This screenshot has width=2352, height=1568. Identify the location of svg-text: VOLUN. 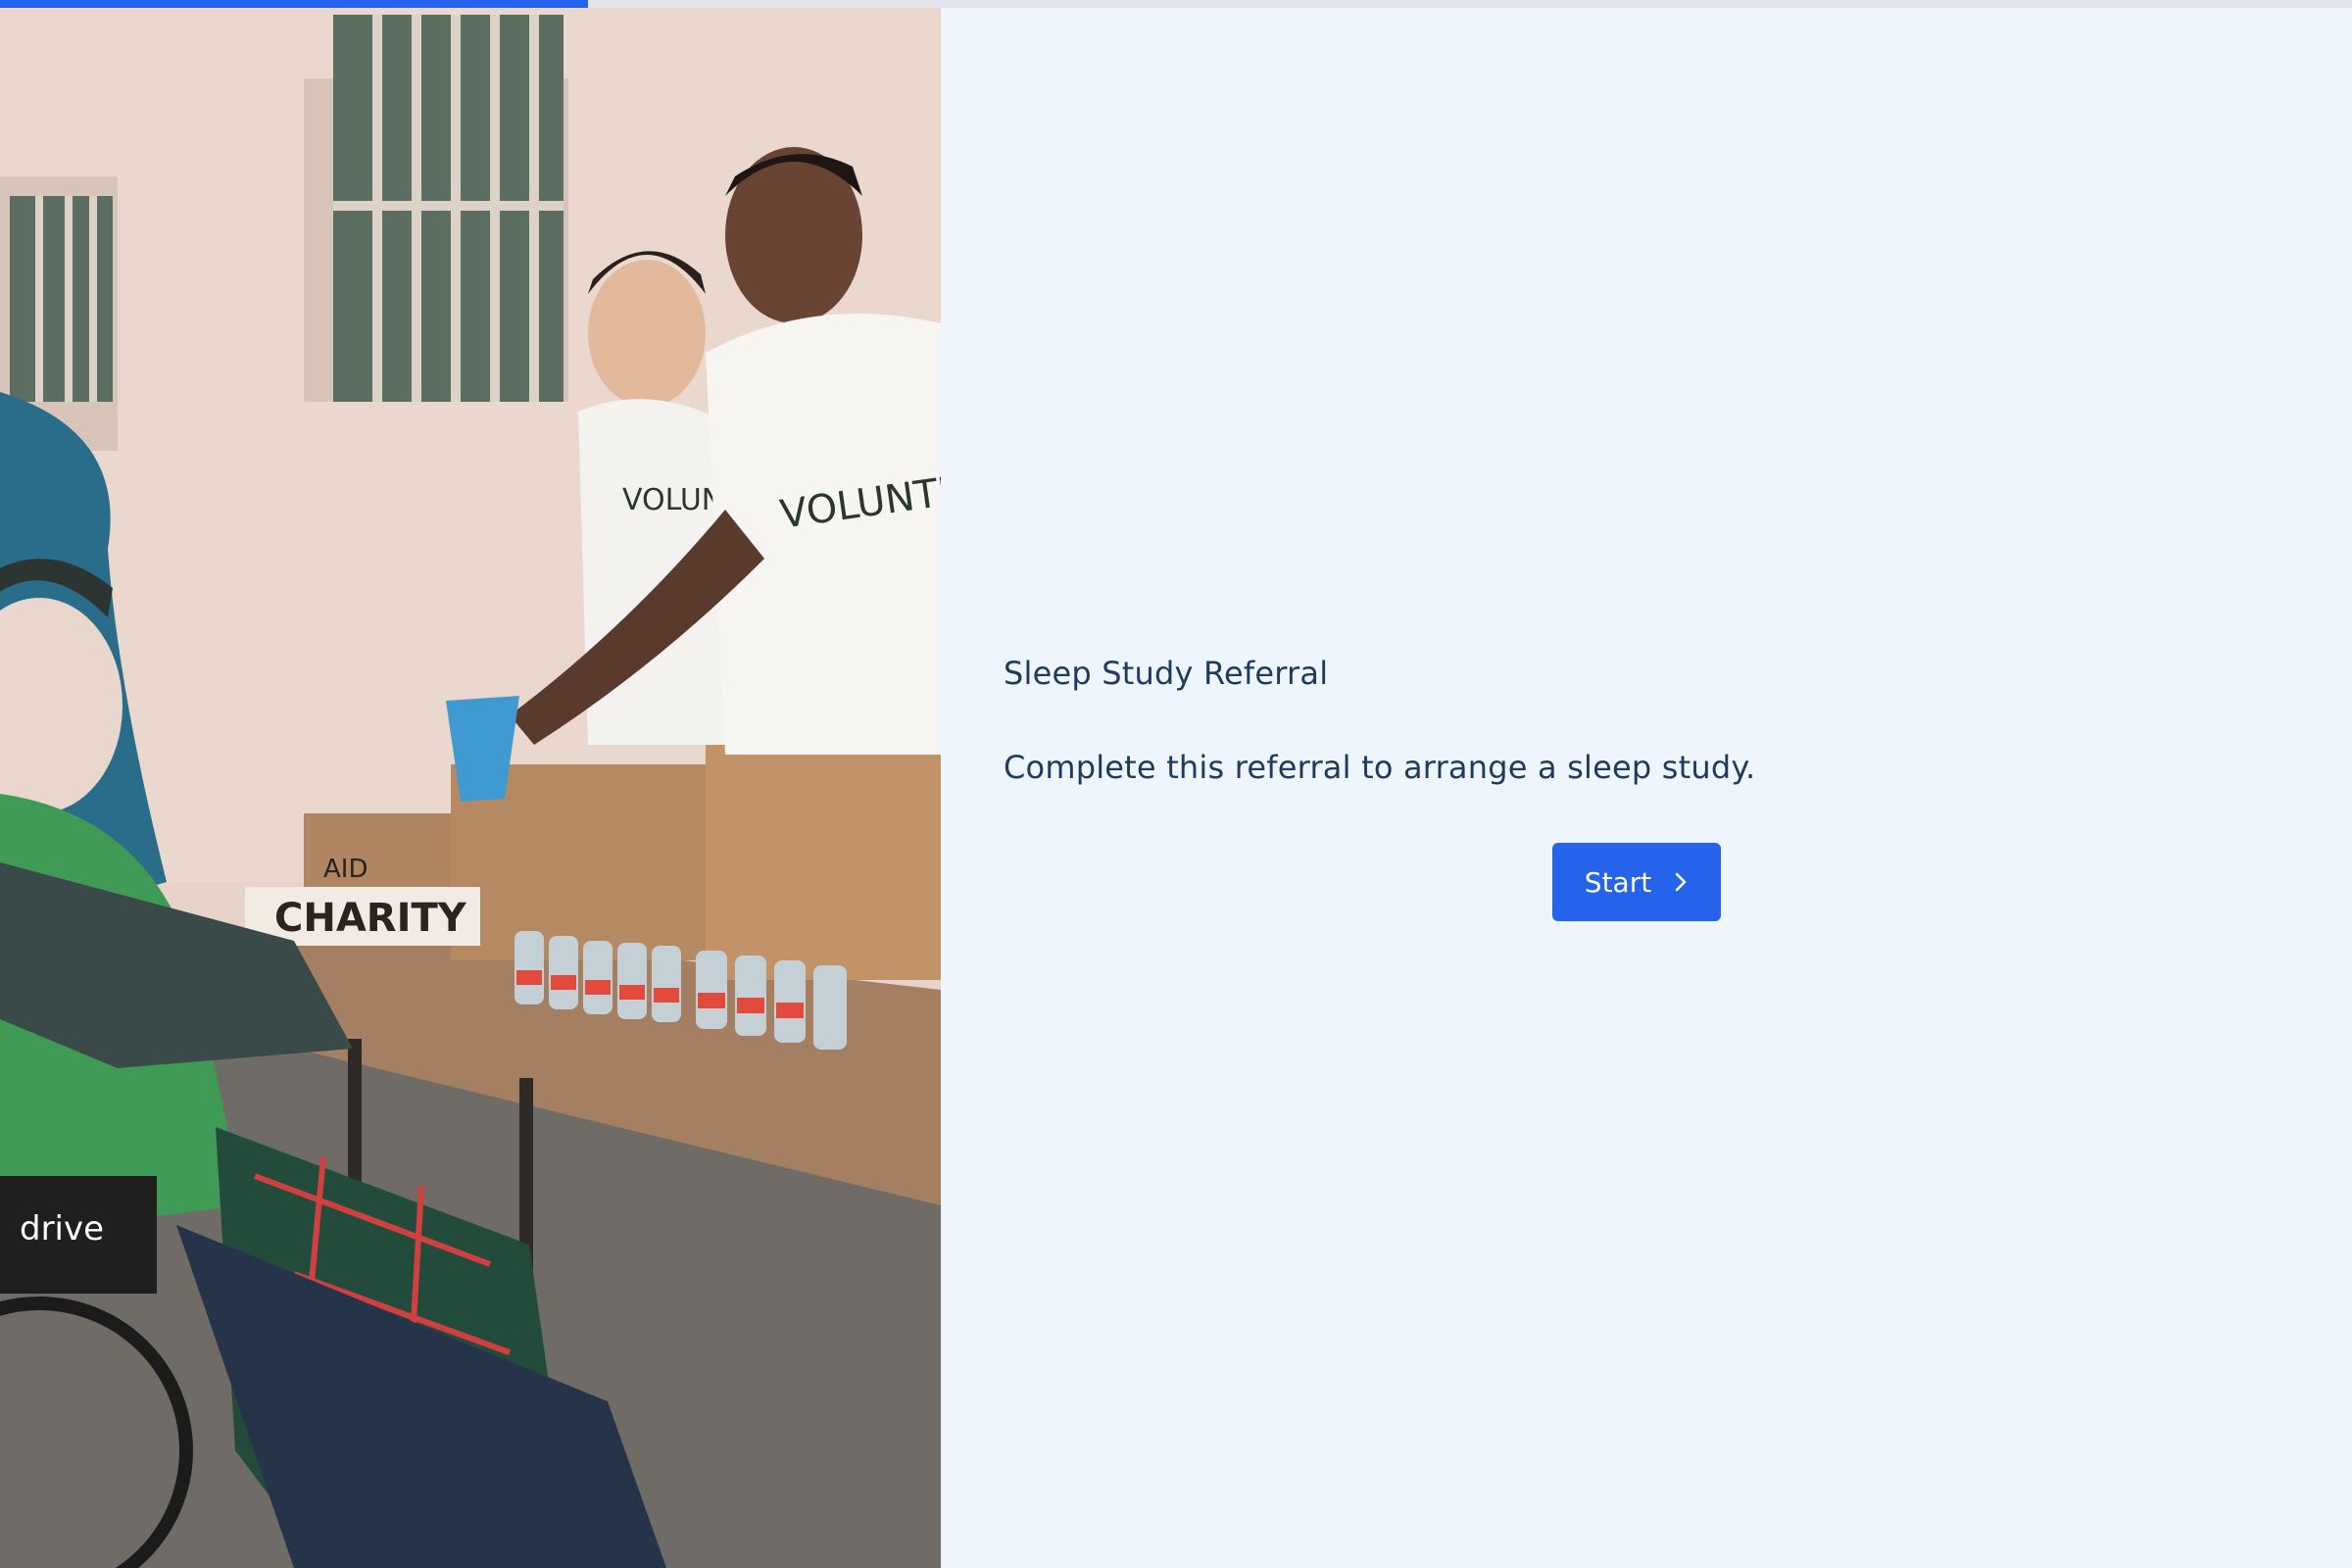
(672, 500).